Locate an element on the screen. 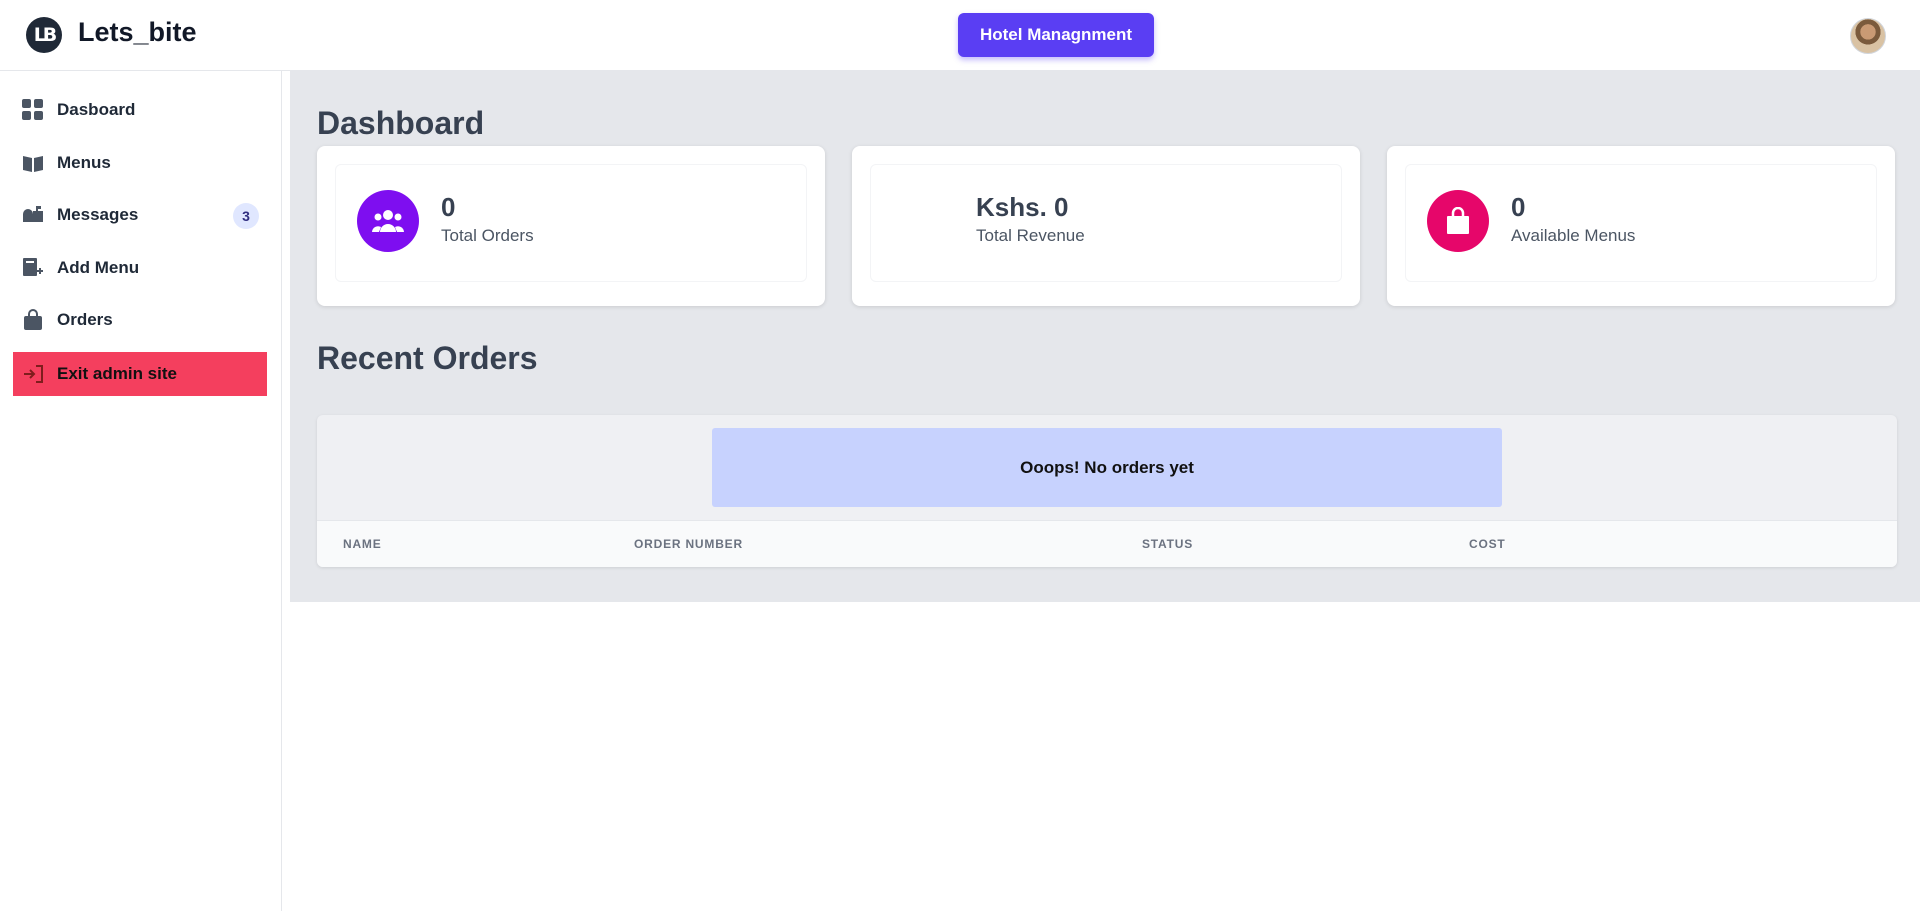 This screenshot has width=1920, height=911. sidebar-item-orders: Orders is located at coordinates (140, 320).